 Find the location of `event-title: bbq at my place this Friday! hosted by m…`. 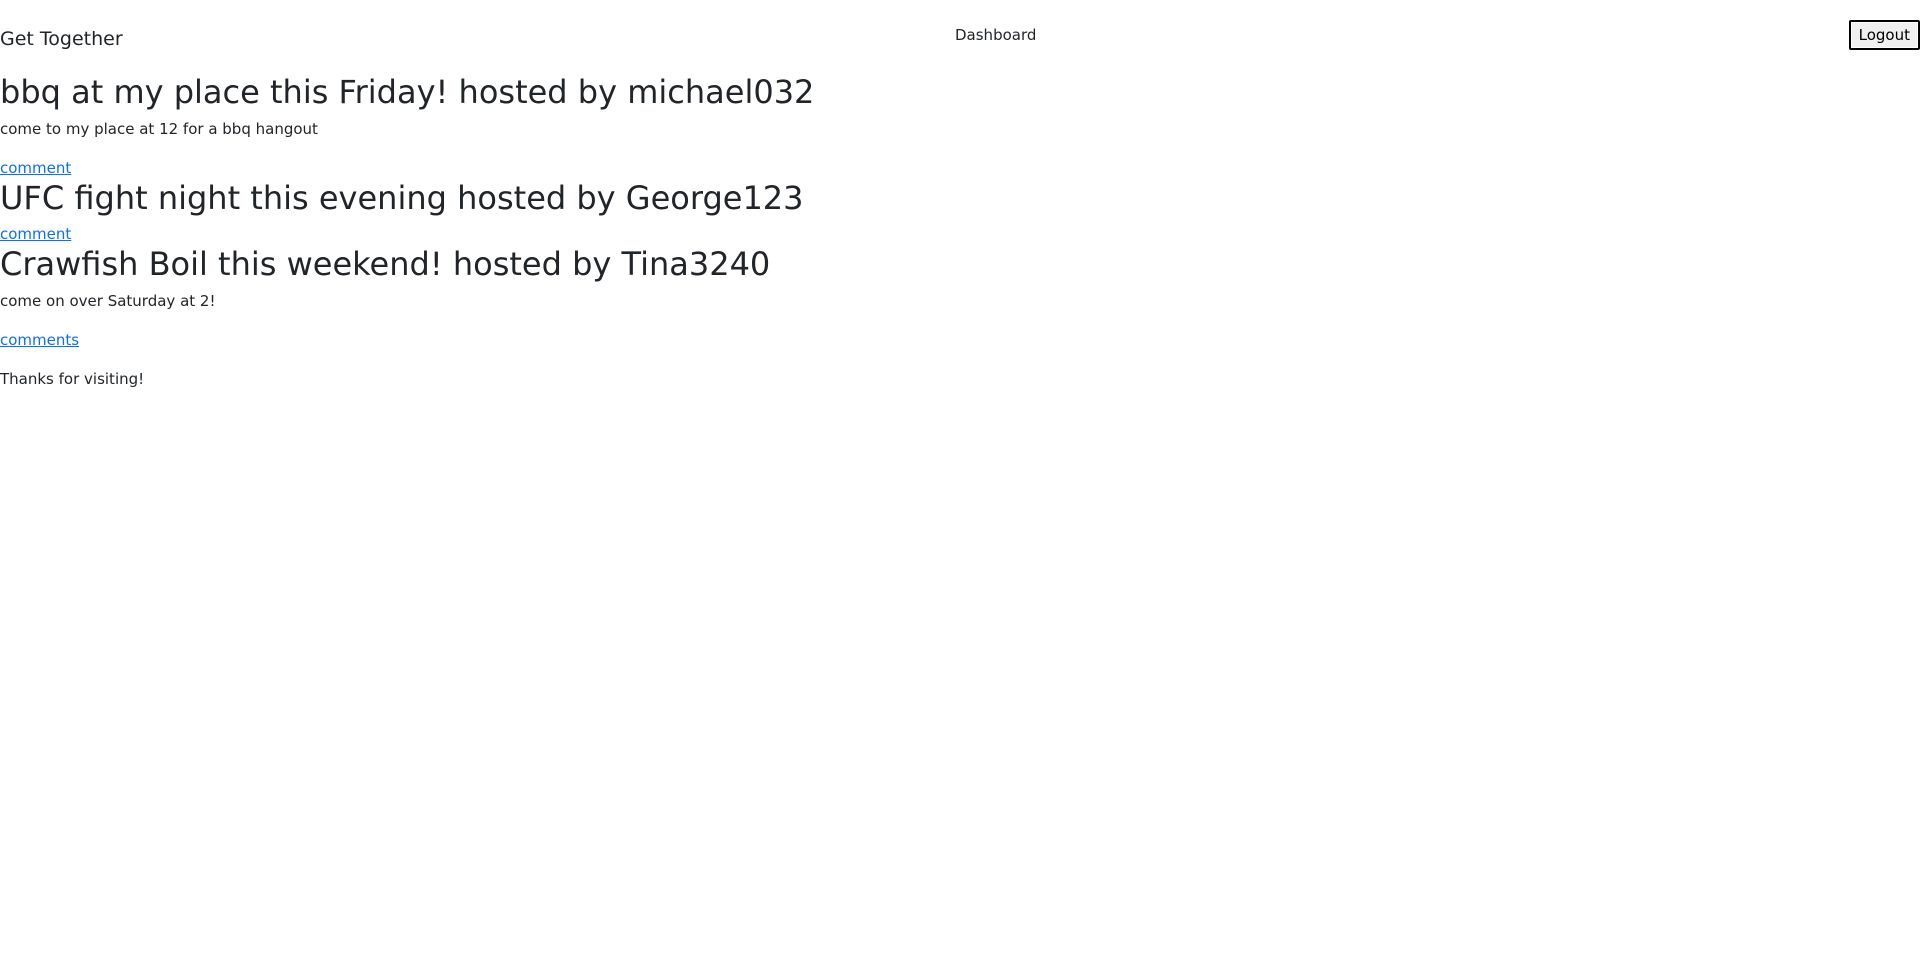

event-title: bbq at my place this Friday! hosted by m… is located at coordinates (407, 92).